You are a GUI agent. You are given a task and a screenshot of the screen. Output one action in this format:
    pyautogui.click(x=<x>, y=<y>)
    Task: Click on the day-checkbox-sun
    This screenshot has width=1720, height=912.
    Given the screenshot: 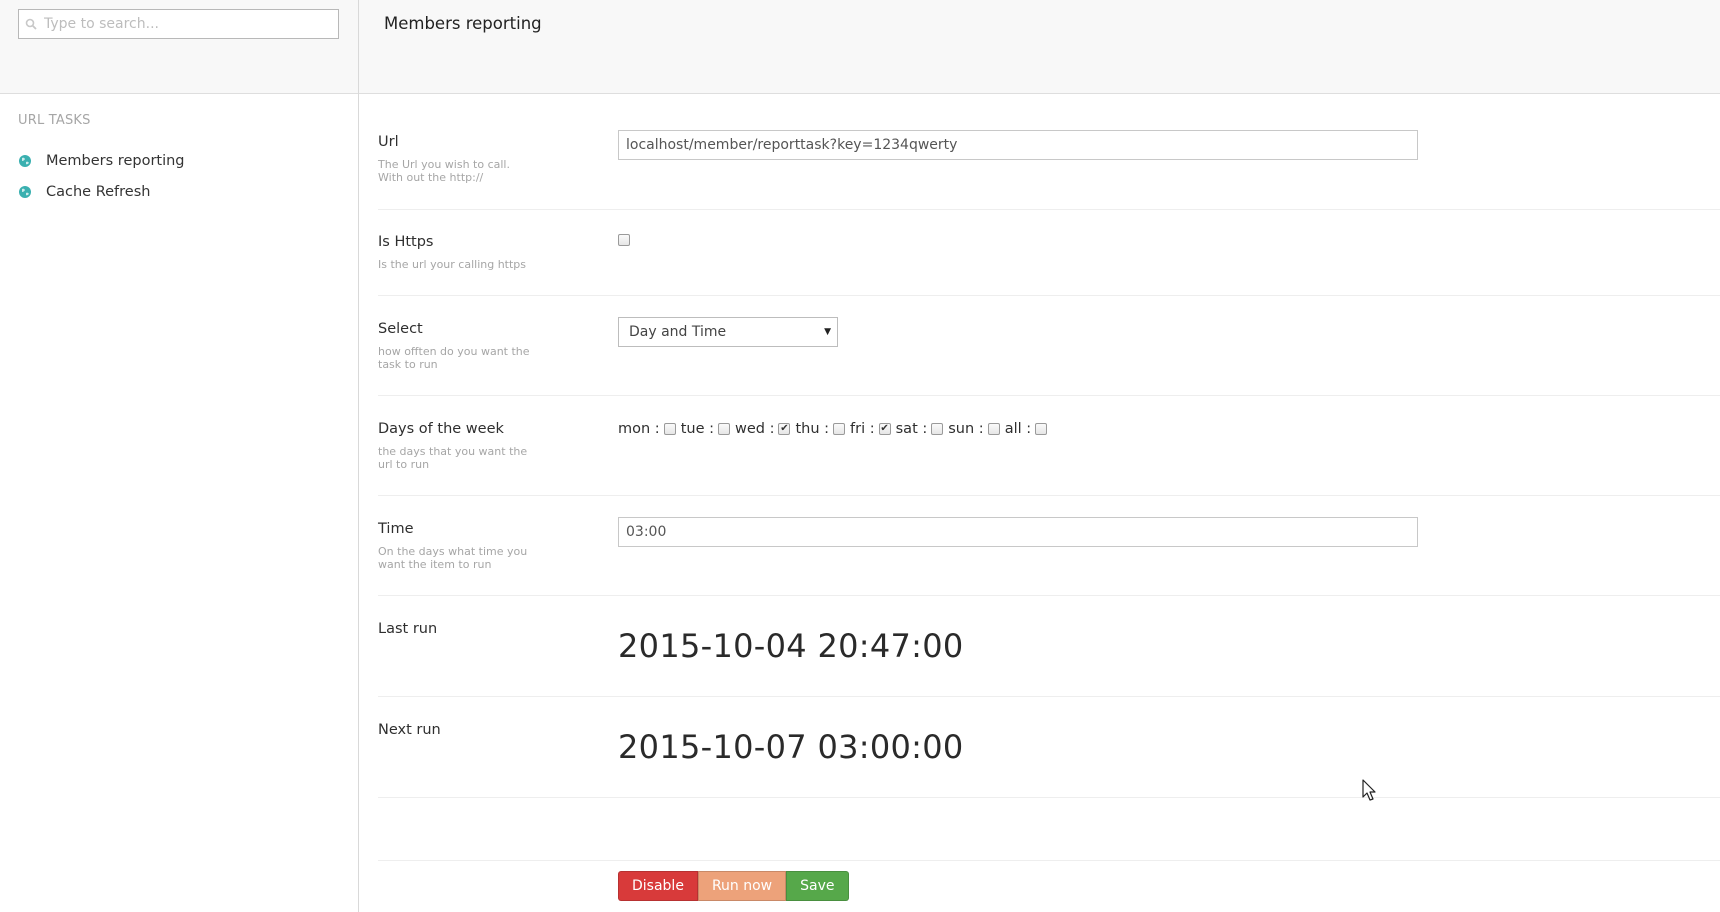 What is the action you would take?
    pyautogui.click(x=993, y=429)
    